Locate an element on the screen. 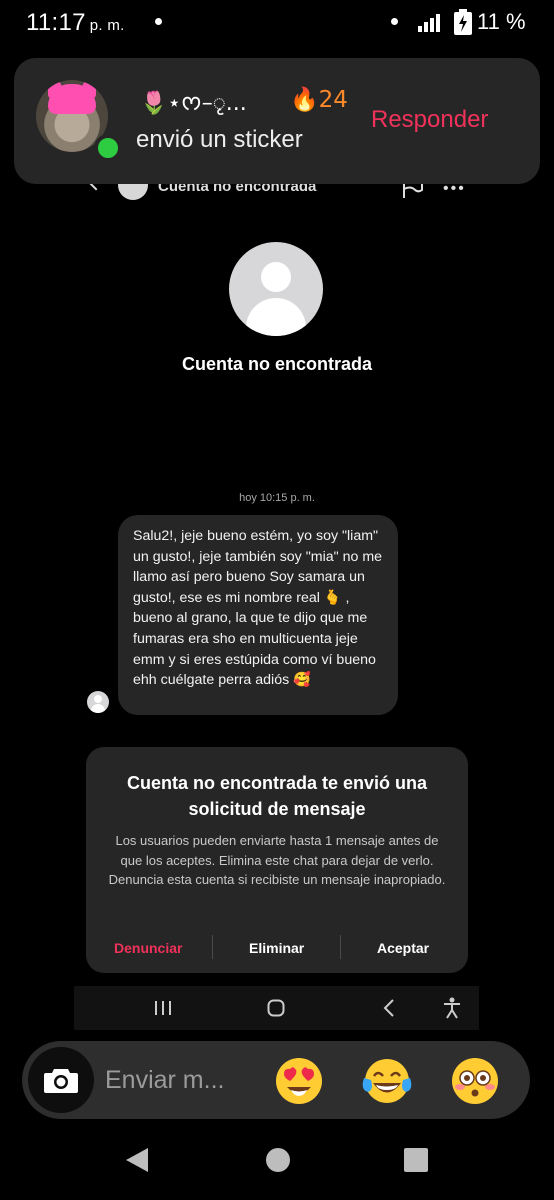 Image resolution: width=554 pixels, height=1200 pixels. online-indicator is located at coordinates (108, 148).